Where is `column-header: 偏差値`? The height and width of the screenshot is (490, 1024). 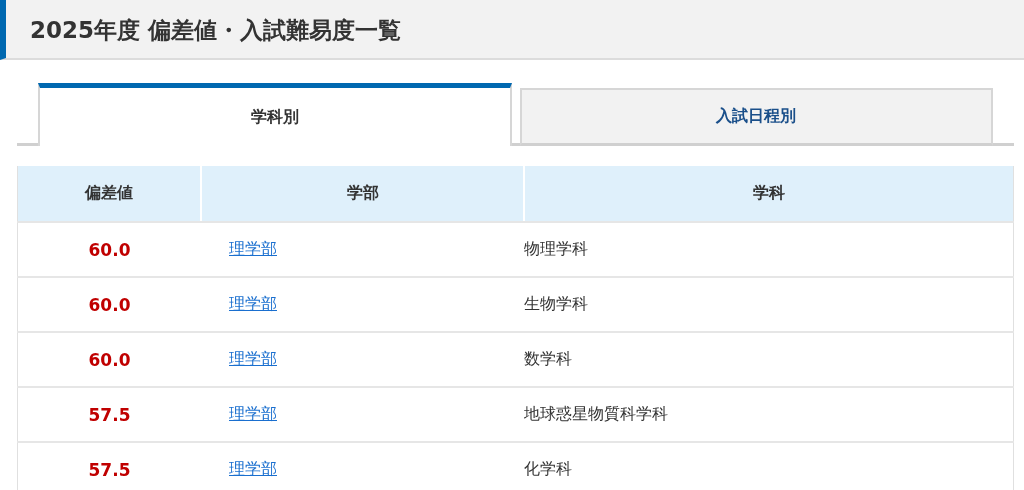 column-header: 偏差値 is located at coordinates (109, 194).